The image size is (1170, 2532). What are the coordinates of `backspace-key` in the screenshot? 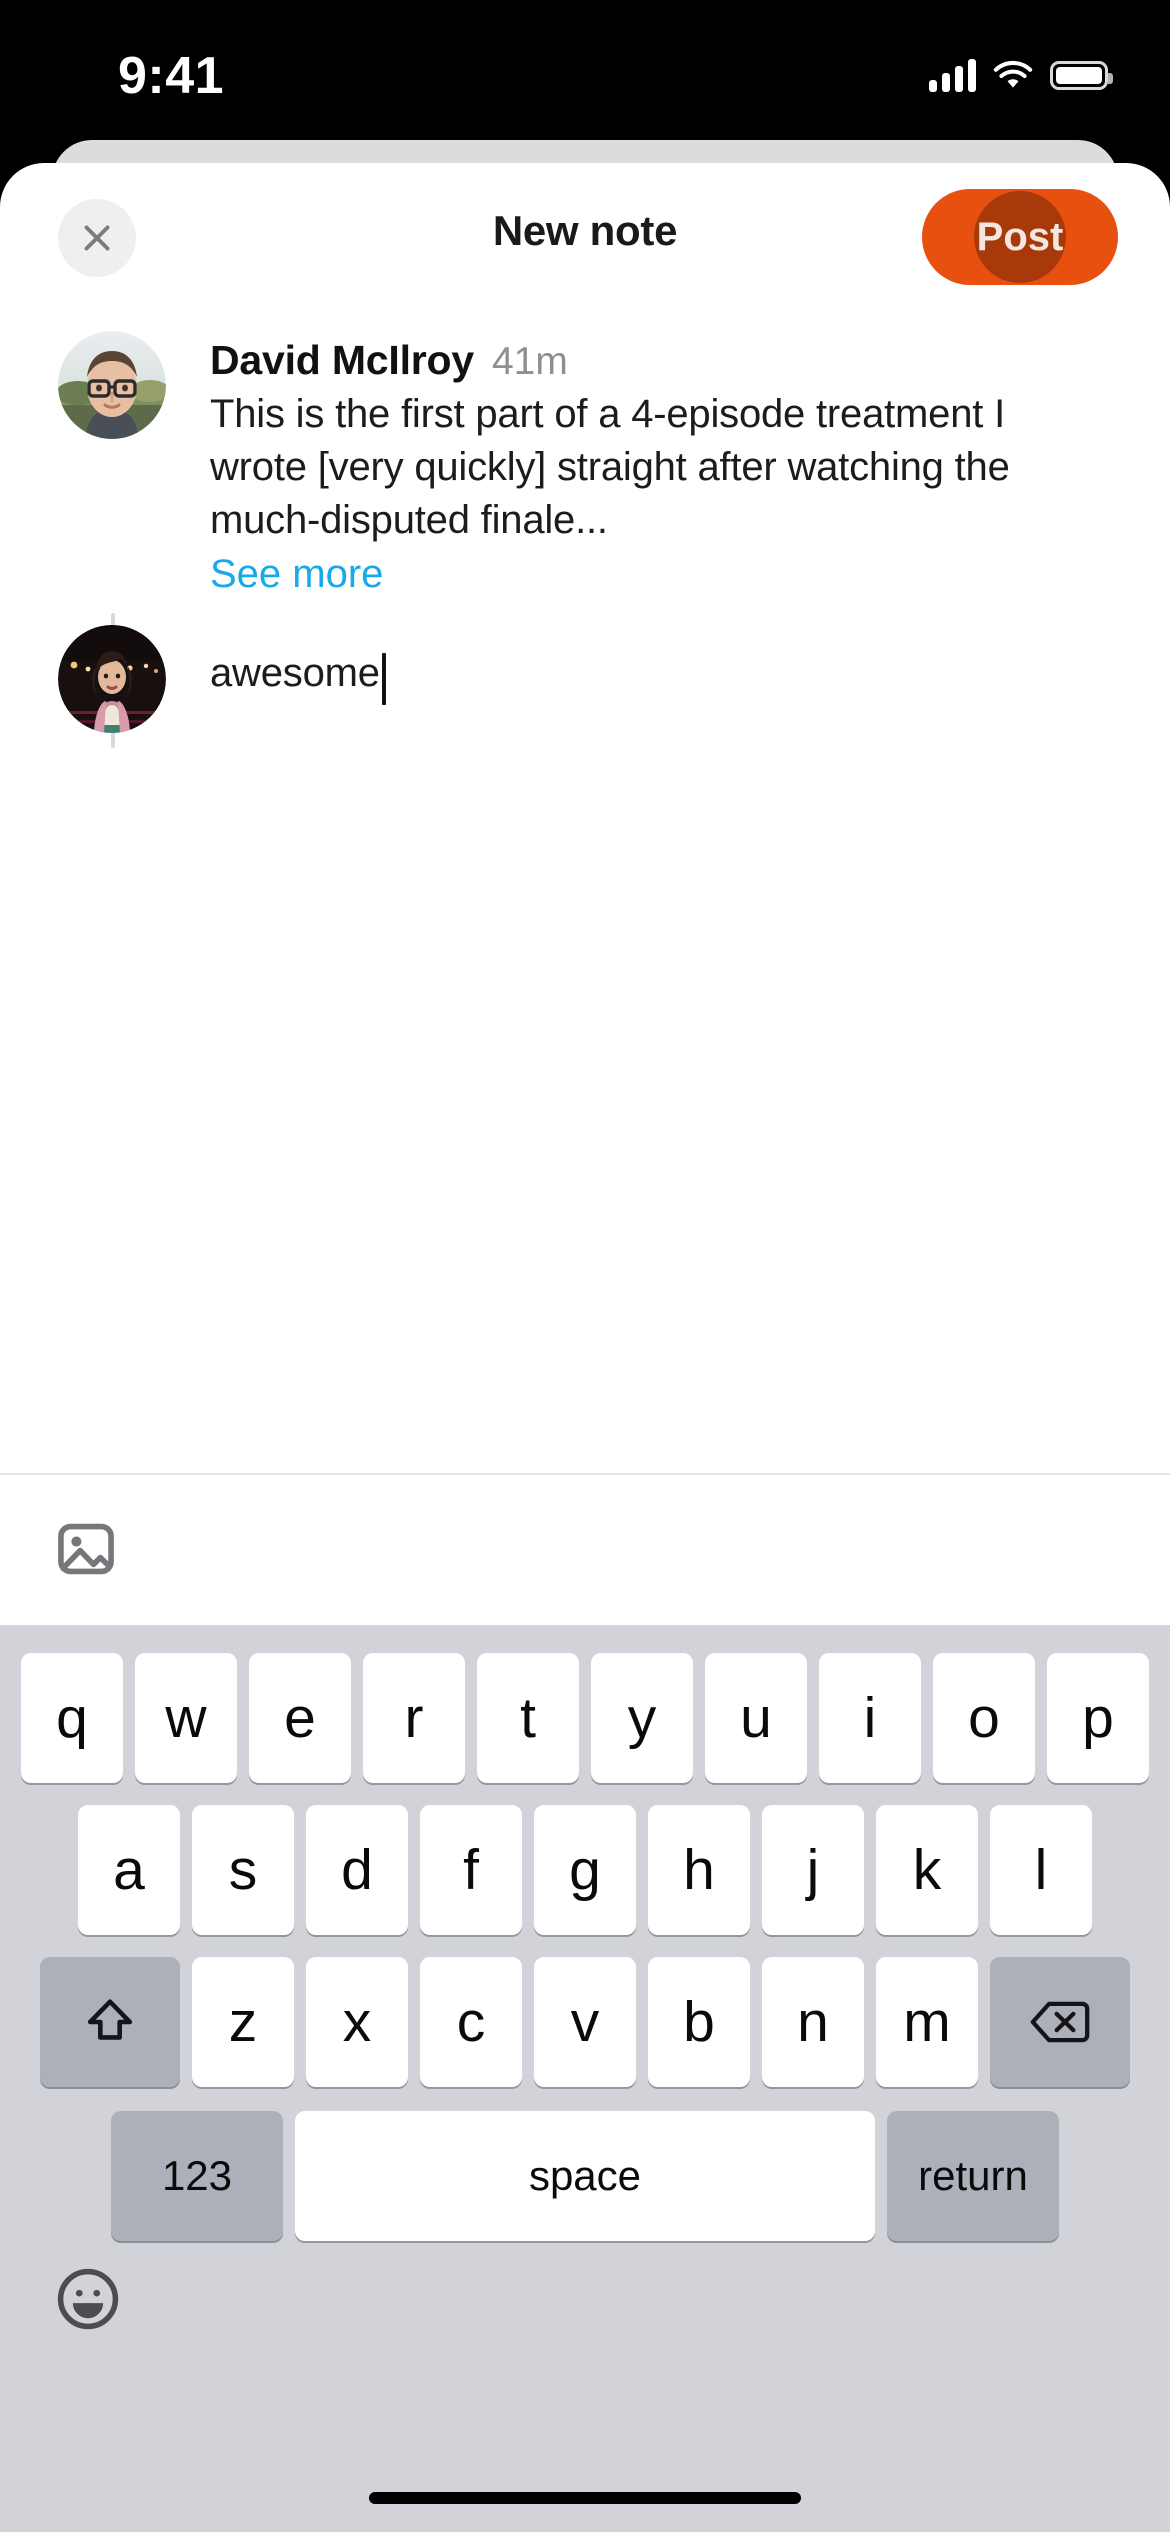 It's located at (1060, 2022).